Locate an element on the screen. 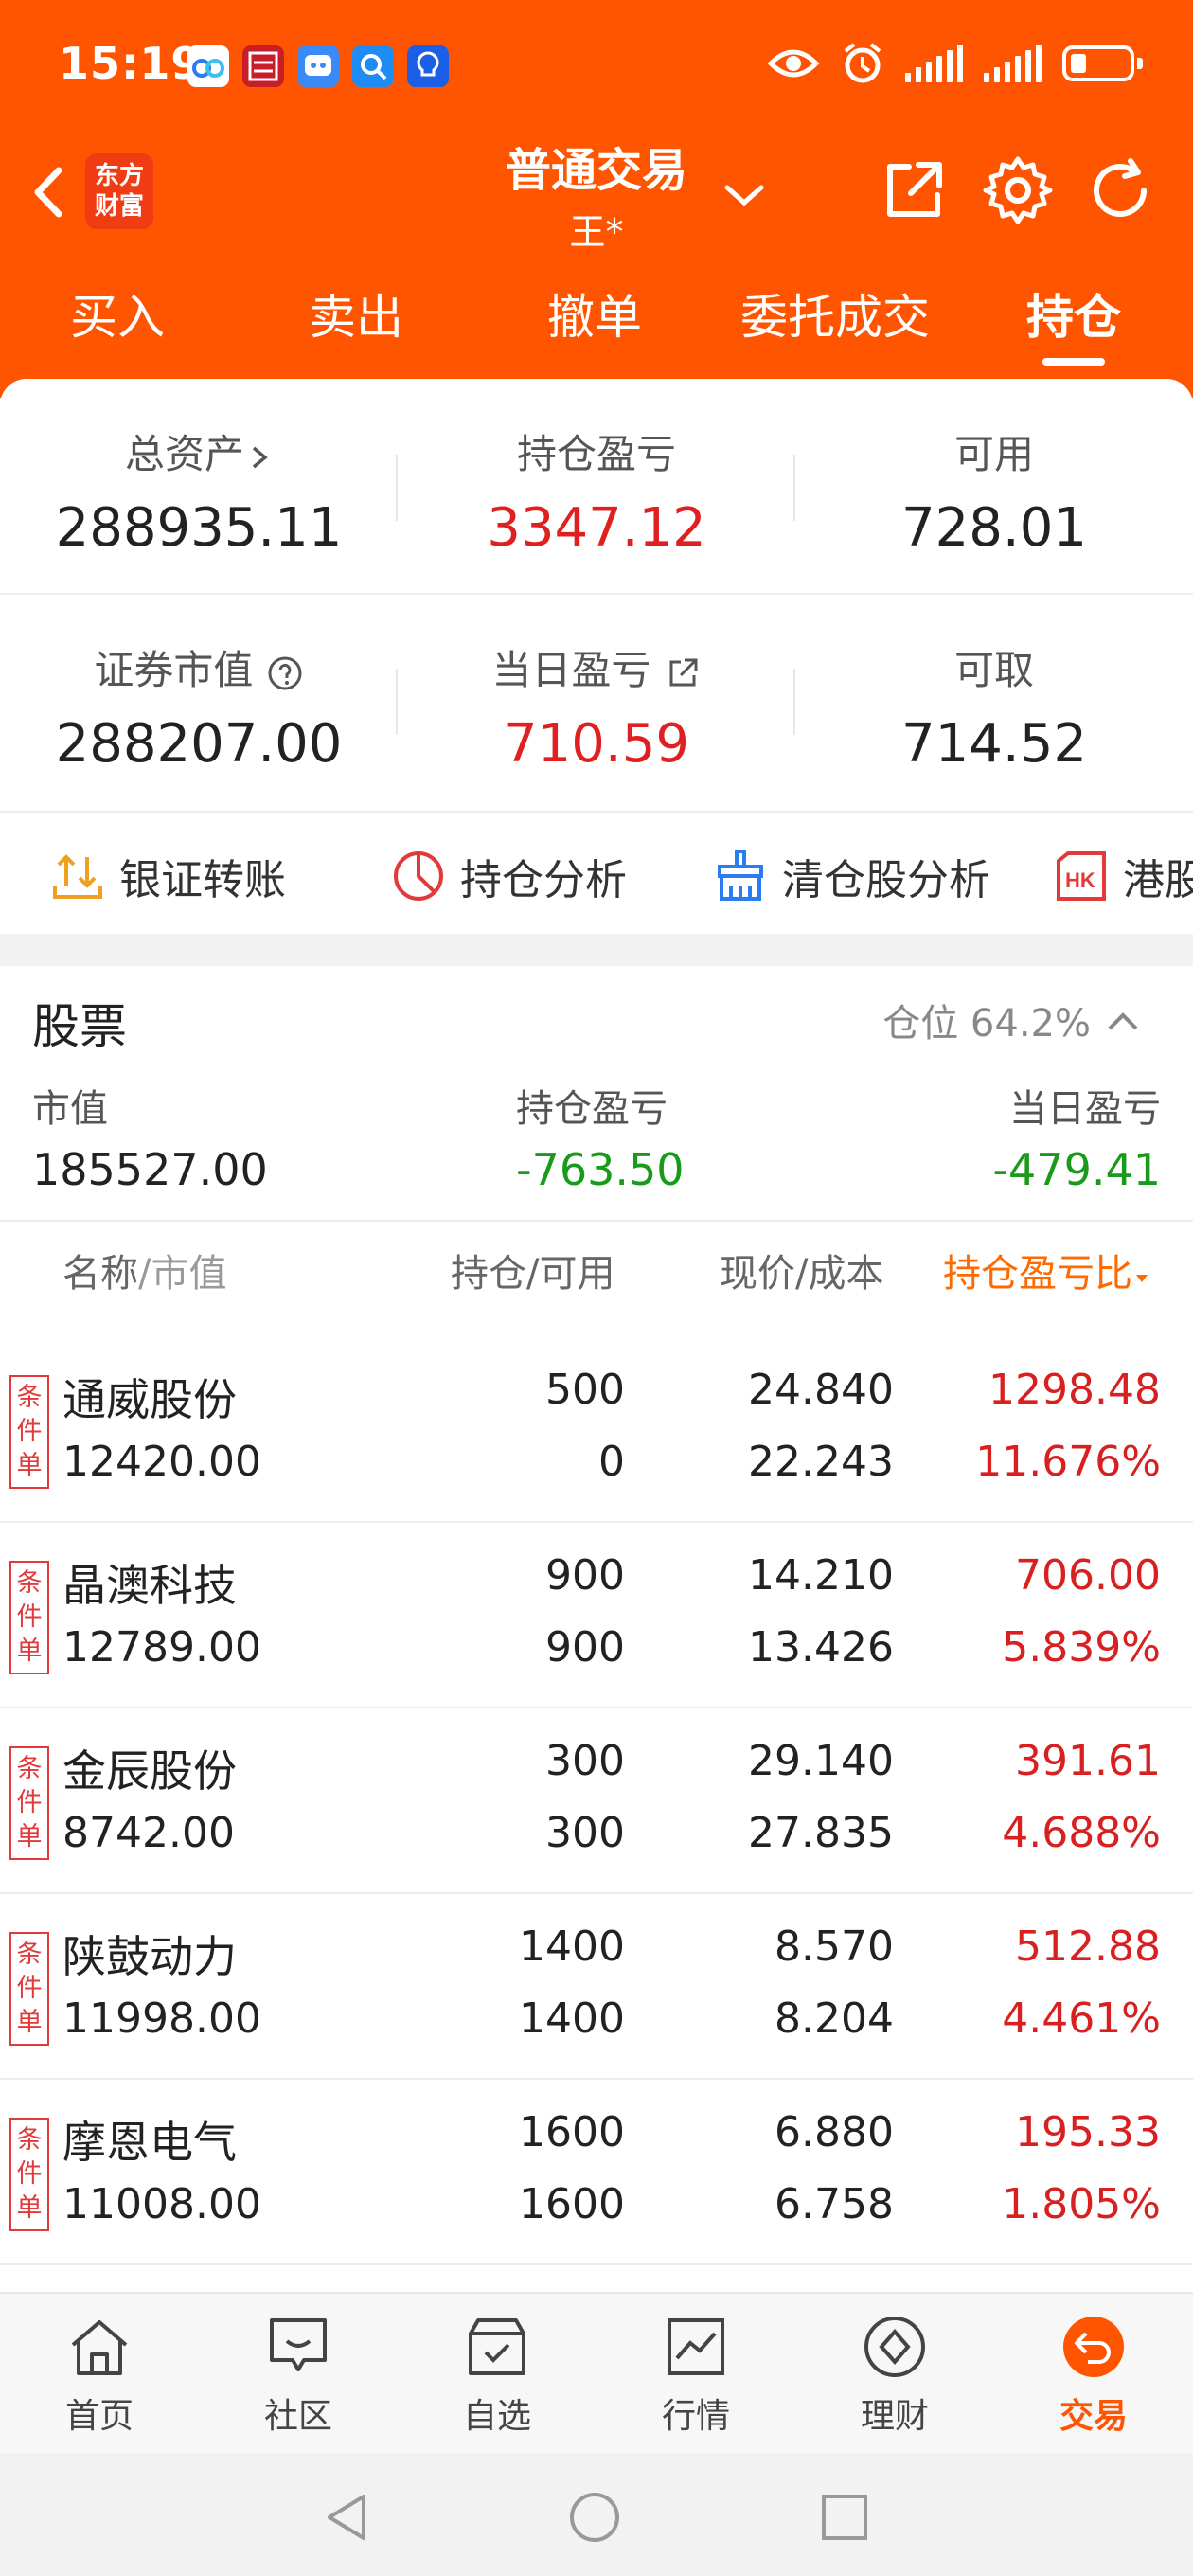 The width and height of the screenshot is (1193, 2576). share-external-icon is located at coordinates (914, 190).